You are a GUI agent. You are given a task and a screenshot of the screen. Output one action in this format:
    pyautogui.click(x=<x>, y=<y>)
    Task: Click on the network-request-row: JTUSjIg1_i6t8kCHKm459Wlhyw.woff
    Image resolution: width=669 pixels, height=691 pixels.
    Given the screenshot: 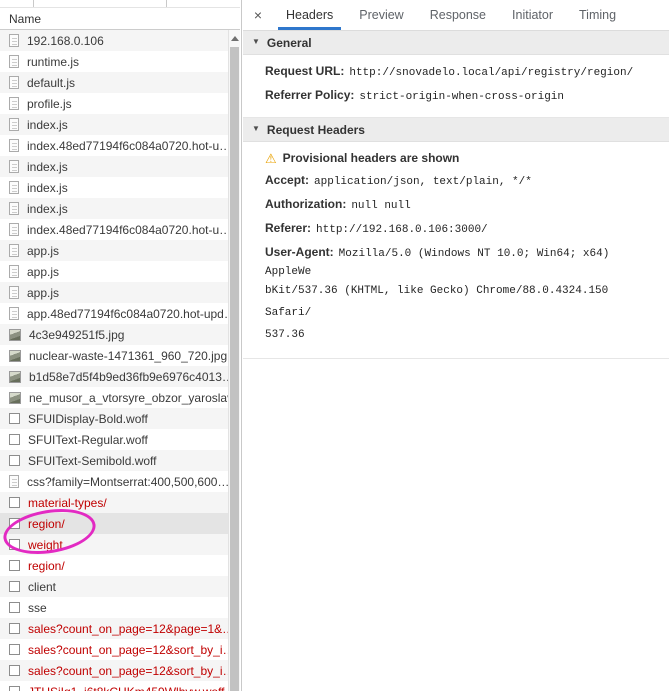 What is the action you would take?
    pyautogui.click(x=114, y=686)
    